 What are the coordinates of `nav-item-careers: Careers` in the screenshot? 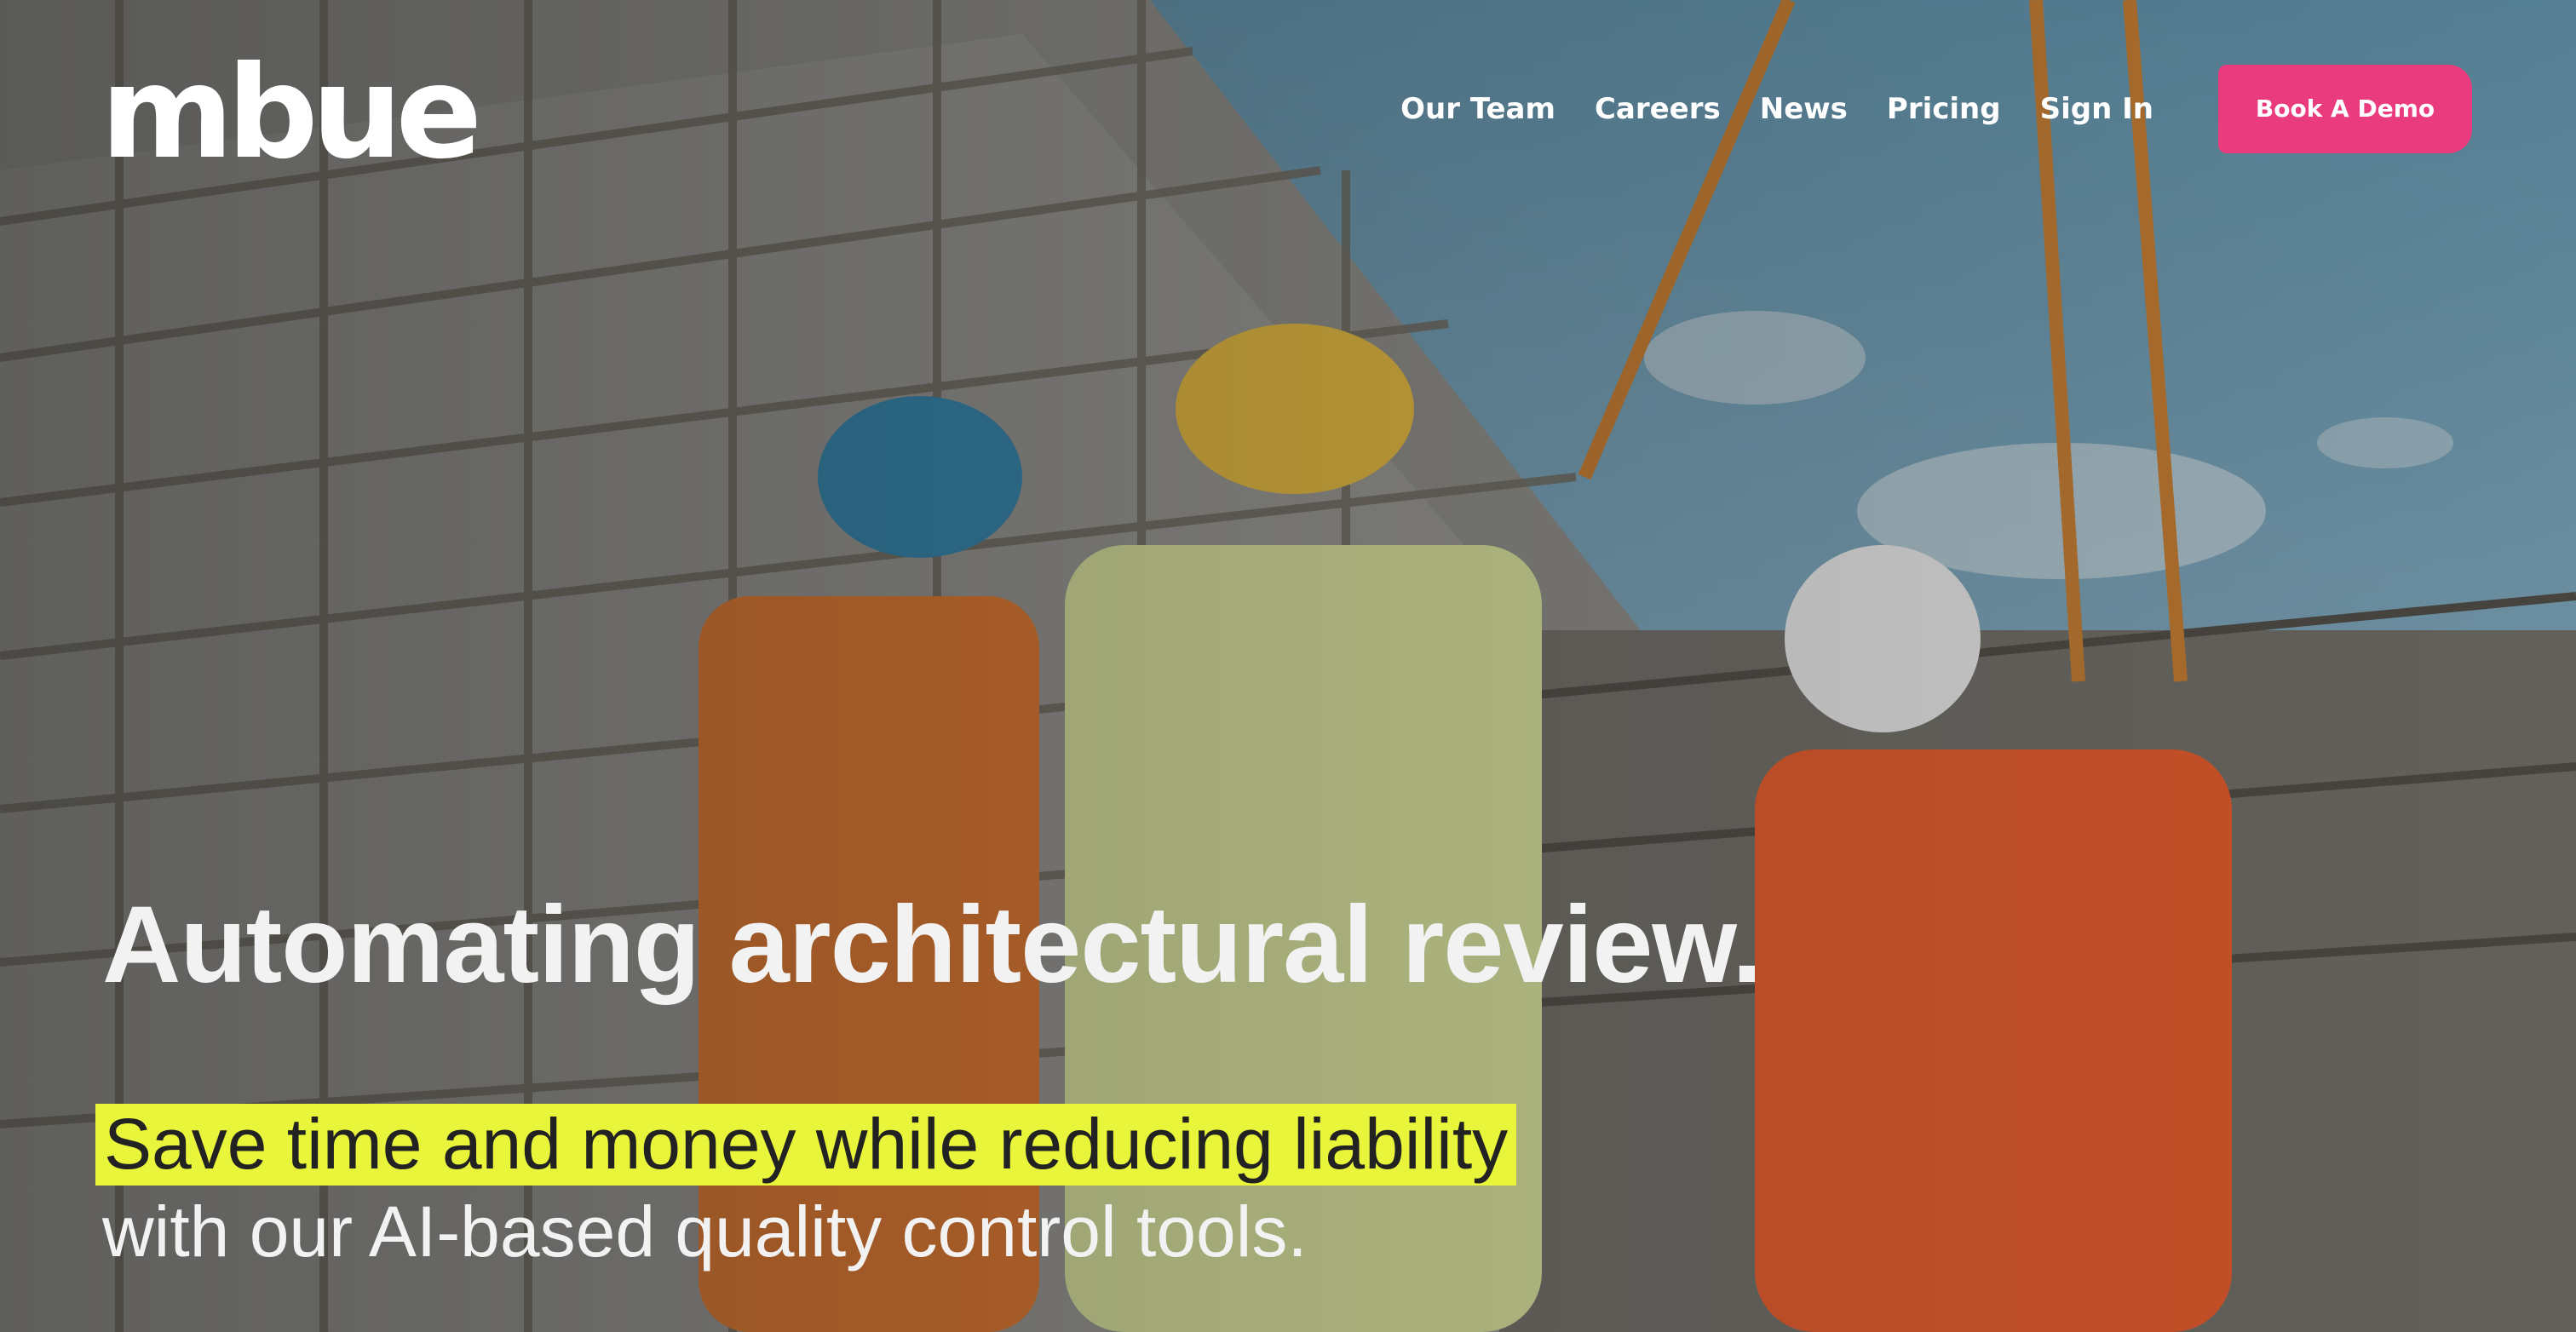 It's located at (1658, 109).